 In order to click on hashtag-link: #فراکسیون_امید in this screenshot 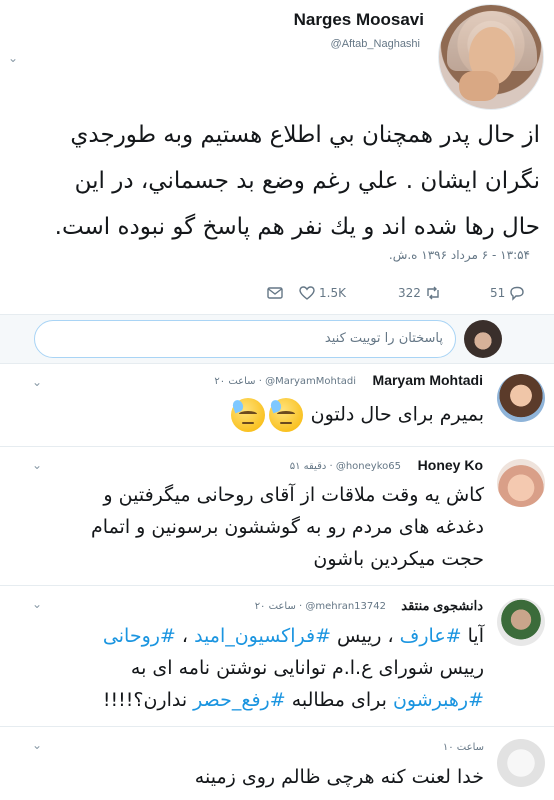, I will do `click(262, 636)`.